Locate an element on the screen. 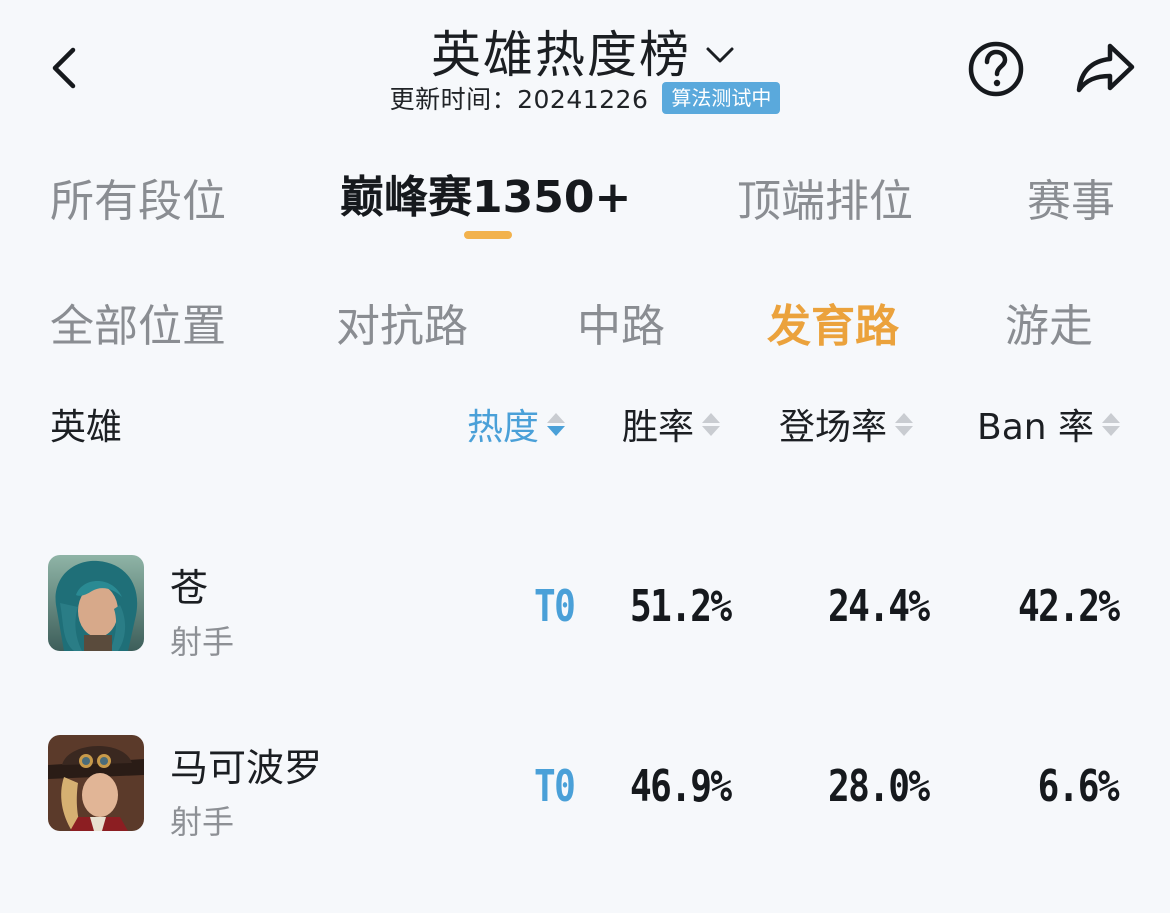 This screenshot has width=1170, height=913. column-win-rate-label: 胜率 is located at coordinates (658, 427).